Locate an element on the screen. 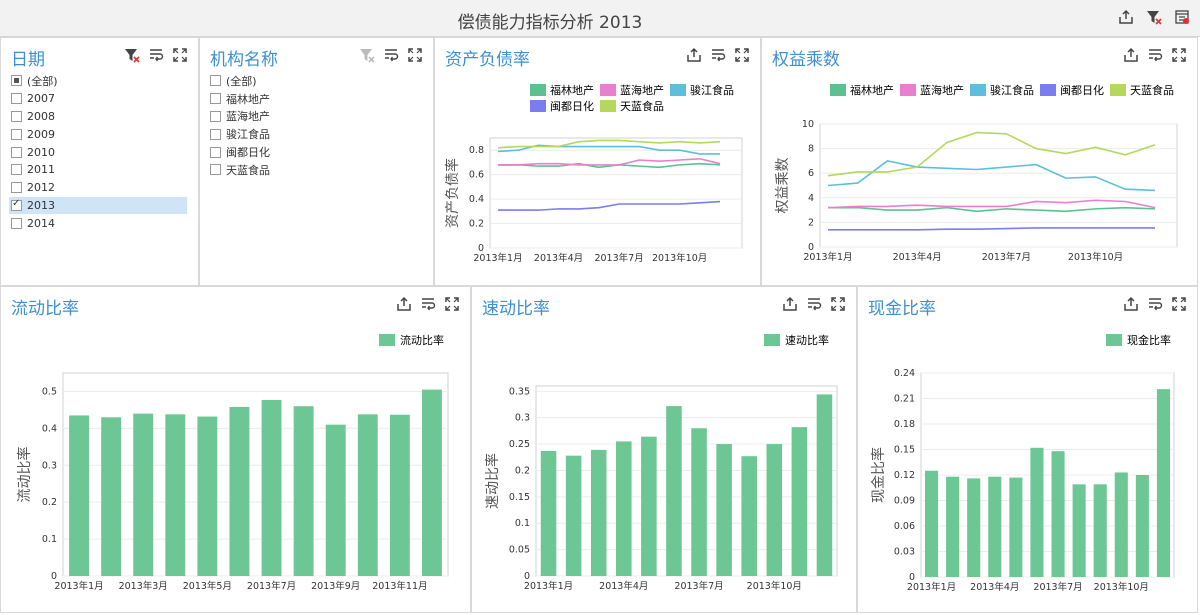 The height and width of the screenshot is (615, 1200). filter-item: 2007 is located at coordinates (34, 99).